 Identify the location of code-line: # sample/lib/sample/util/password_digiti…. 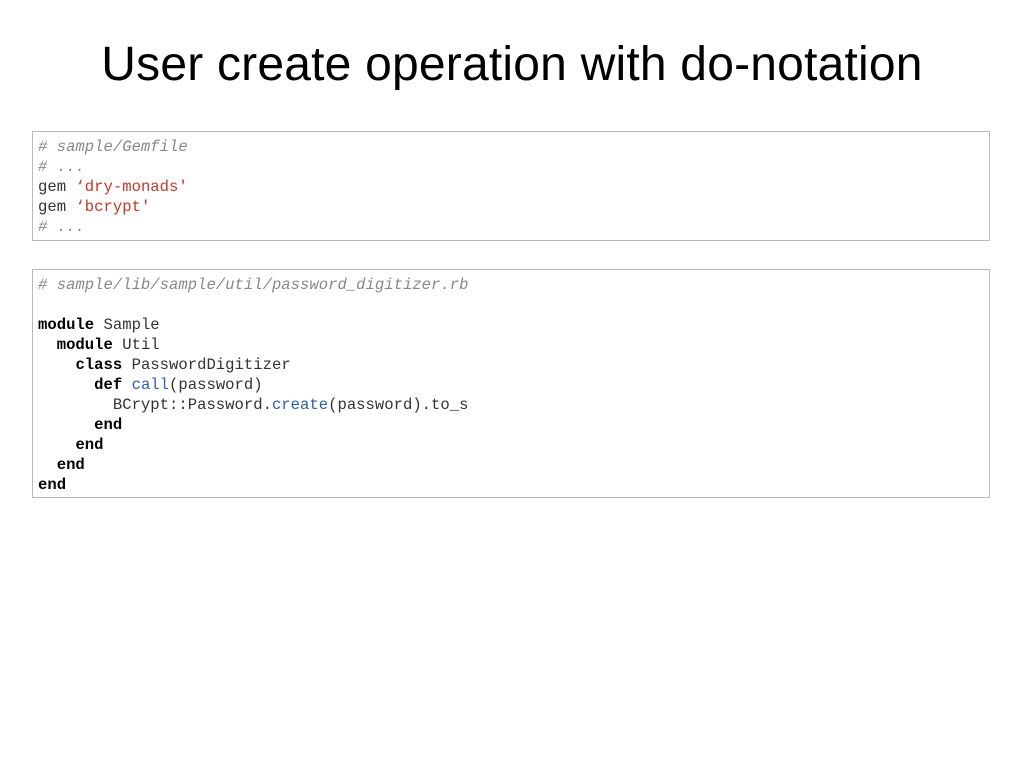
(513, 285).